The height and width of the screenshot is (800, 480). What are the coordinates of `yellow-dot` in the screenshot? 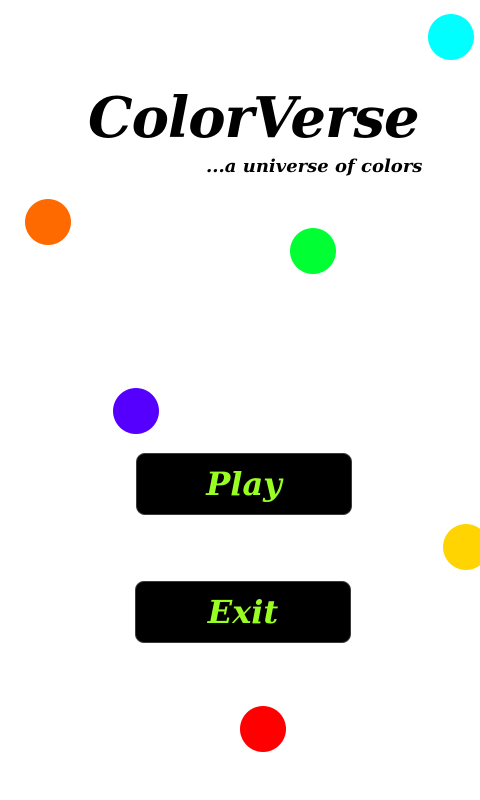 It's located at (461, 547).